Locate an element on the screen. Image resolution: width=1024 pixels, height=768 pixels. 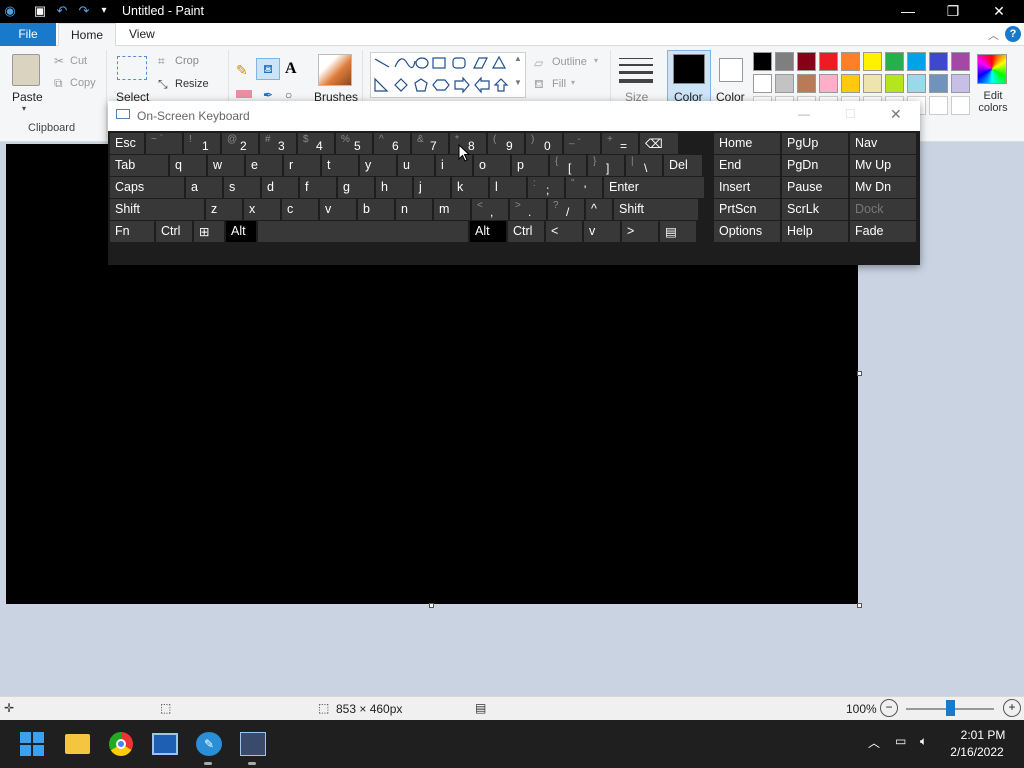
size-icon is located at coordinates (636, 70).